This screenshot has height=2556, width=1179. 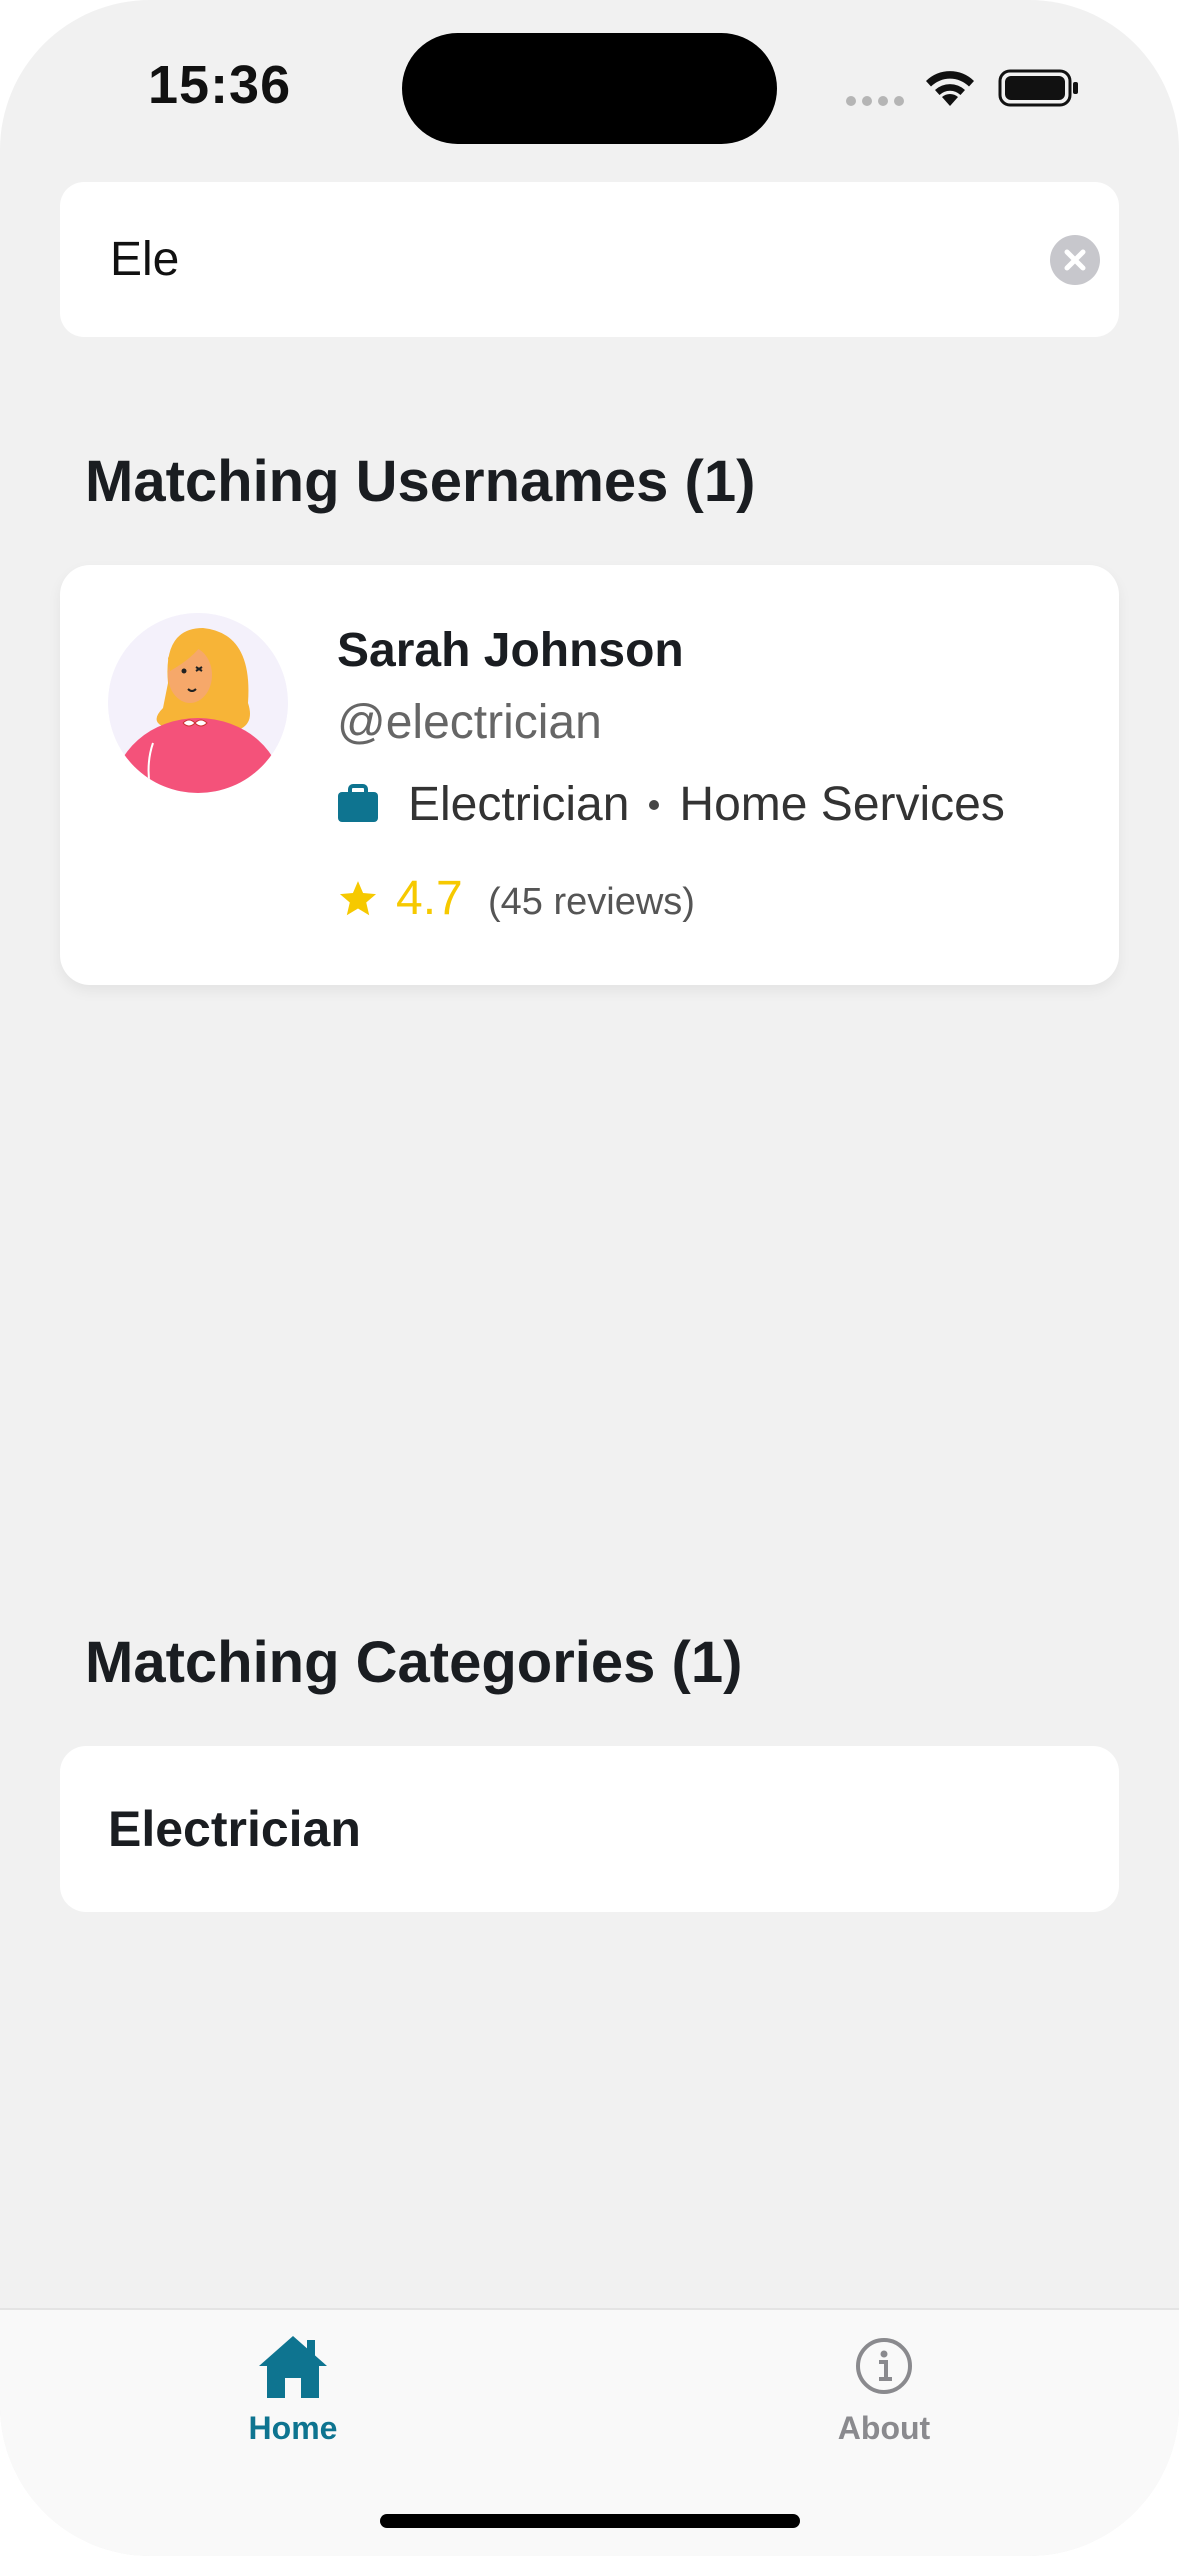 What do you see at coordinates (220, 85) in the screenshot?
I see `status-time: 15:36` at bounding box center [220, 85].